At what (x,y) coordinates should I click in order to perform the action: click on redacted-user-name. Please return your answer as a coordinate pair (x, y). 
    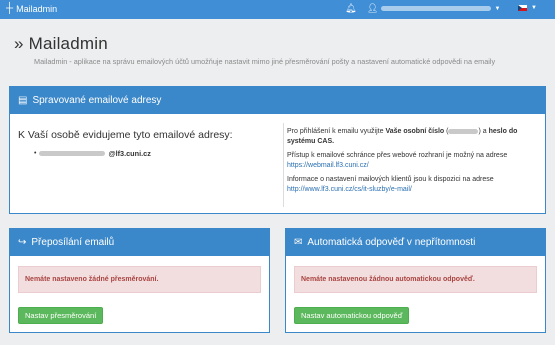
    Looking at the image, I should click on (436, 8).